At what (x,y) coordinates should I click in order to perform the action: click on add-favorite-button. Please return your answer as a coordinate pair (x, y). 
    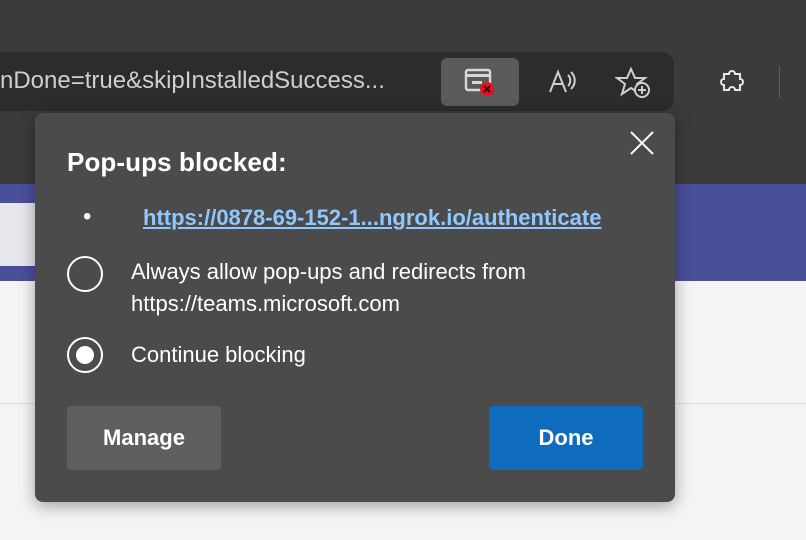
    Looking at the image, I should click on (633, 82).